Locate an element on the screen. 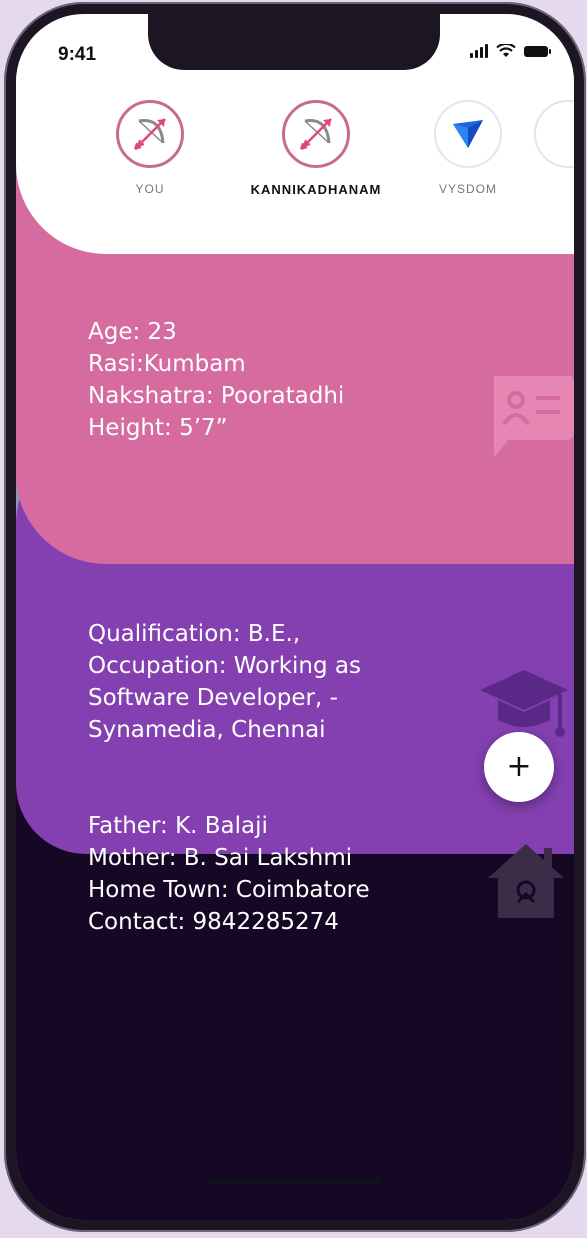 The height and width of the screenshot is (1238, 587). occupation-text: Occupation: Working as is located at coordinates (224, 666).